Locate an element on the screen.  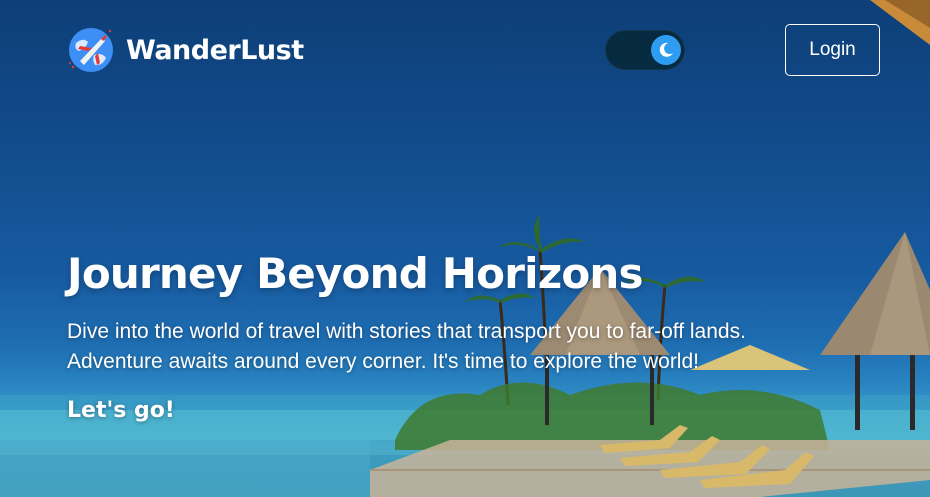
hero-title: Journey Beyond Horizons is located at coordinates (355, 273).